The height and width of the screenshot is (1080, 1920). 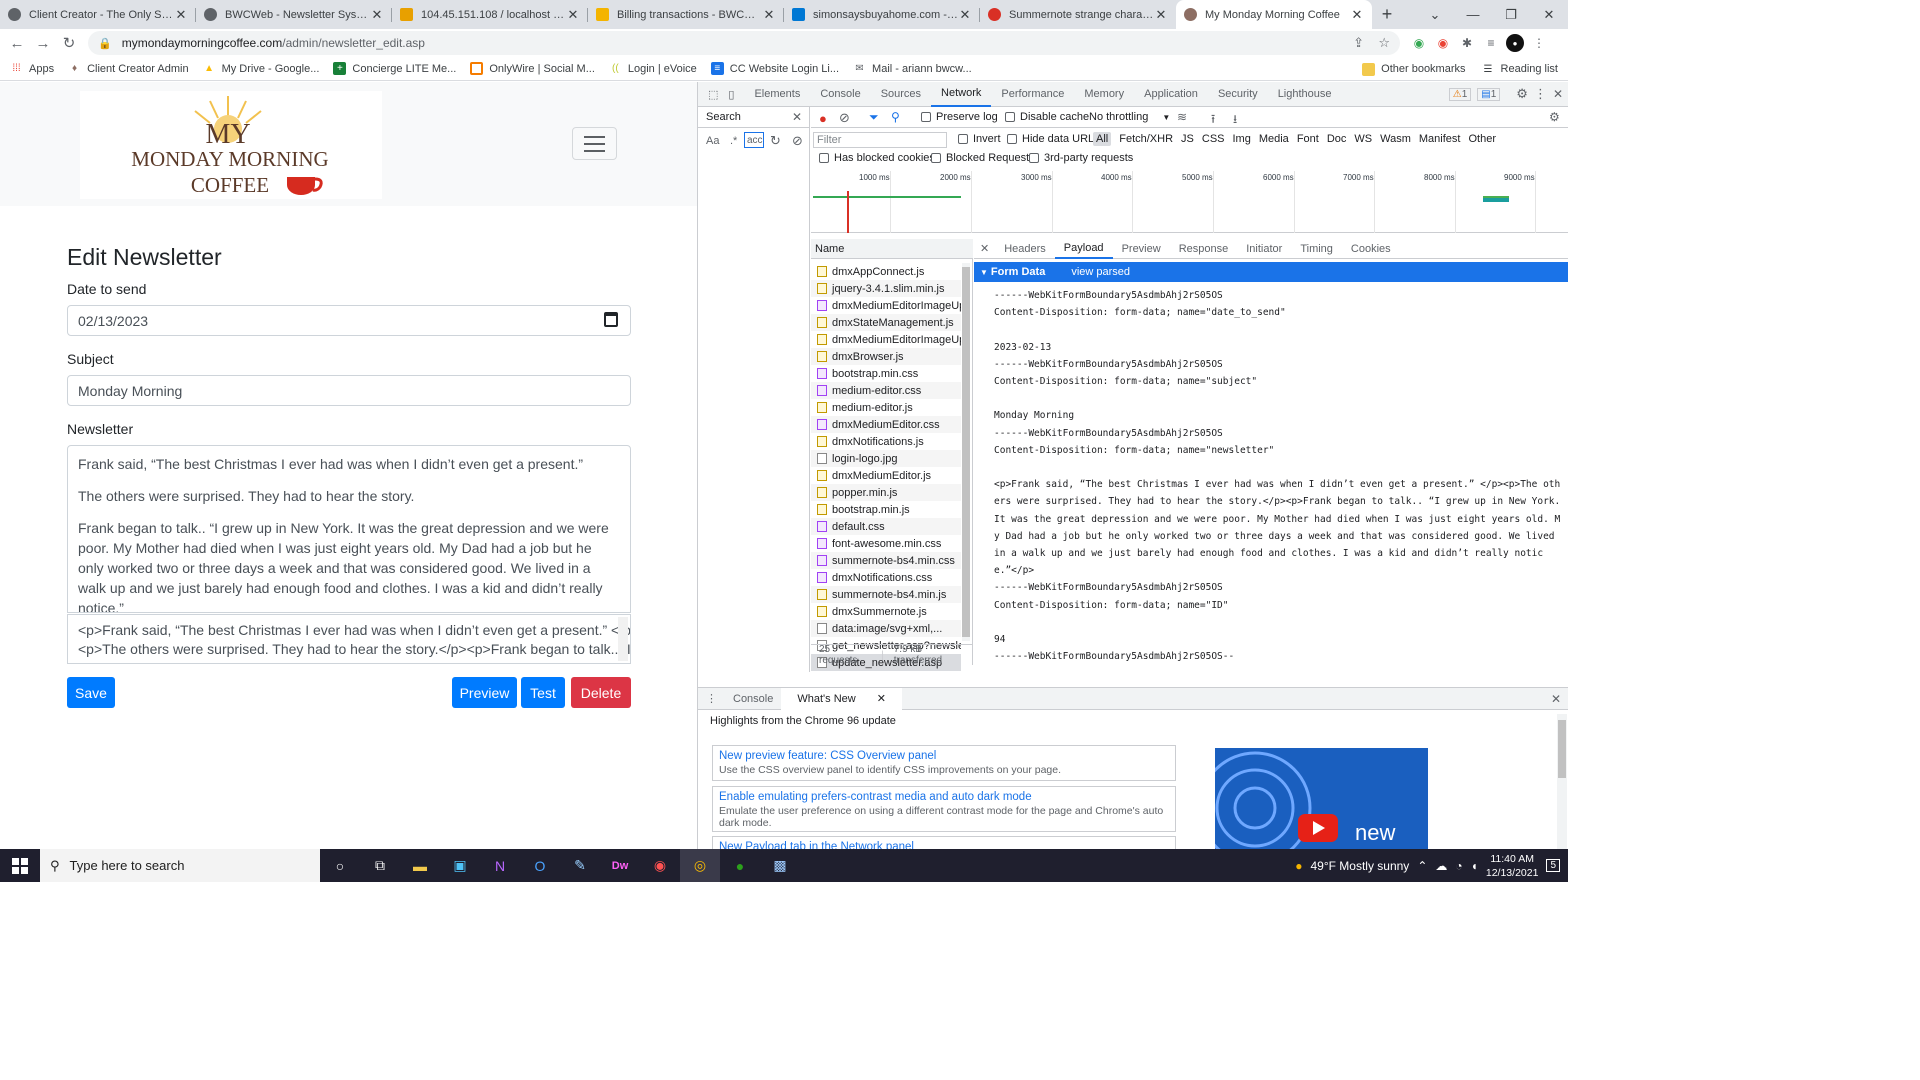 I want to click on avatar: ●, so click(x=1515, y=43).